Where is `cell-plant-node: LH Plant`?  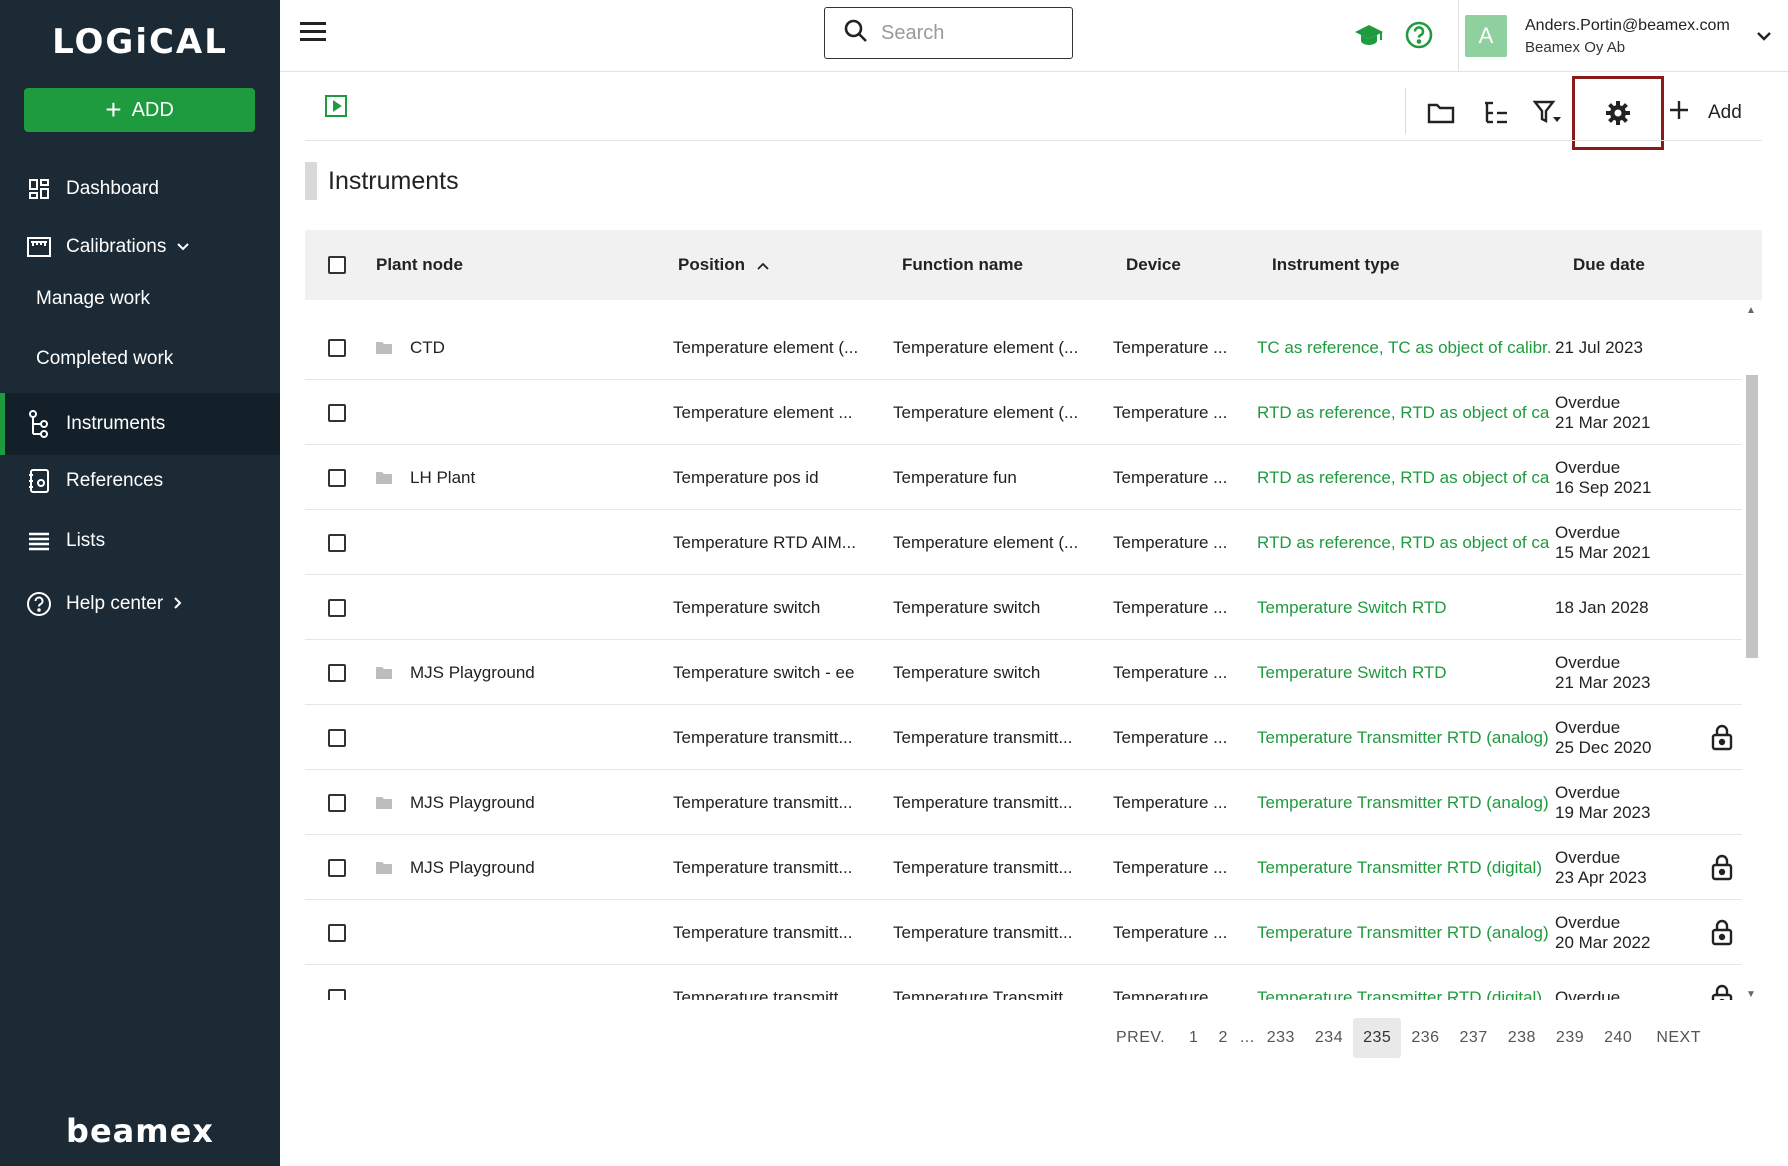 cell-plant-node: LH Plant is located at coordinates (521, 477).